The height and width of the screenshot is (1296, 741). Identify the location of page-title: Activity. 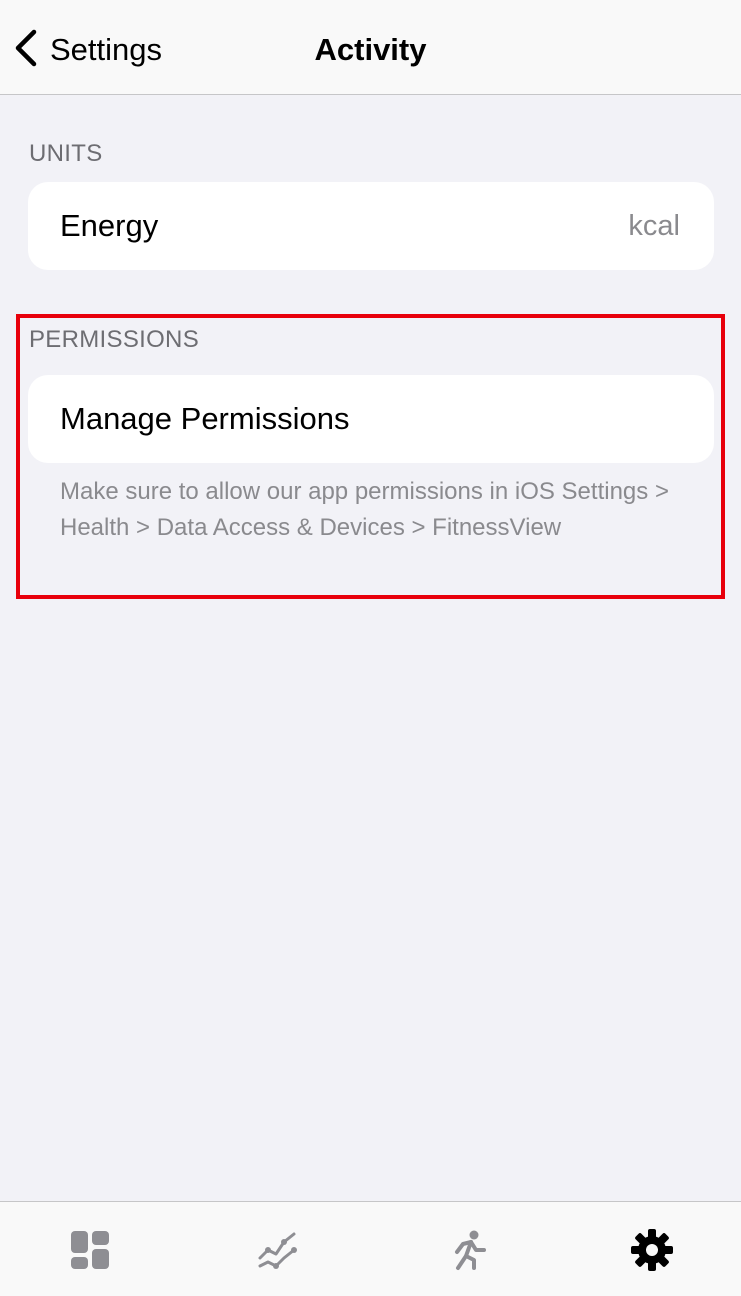
(370, 49).